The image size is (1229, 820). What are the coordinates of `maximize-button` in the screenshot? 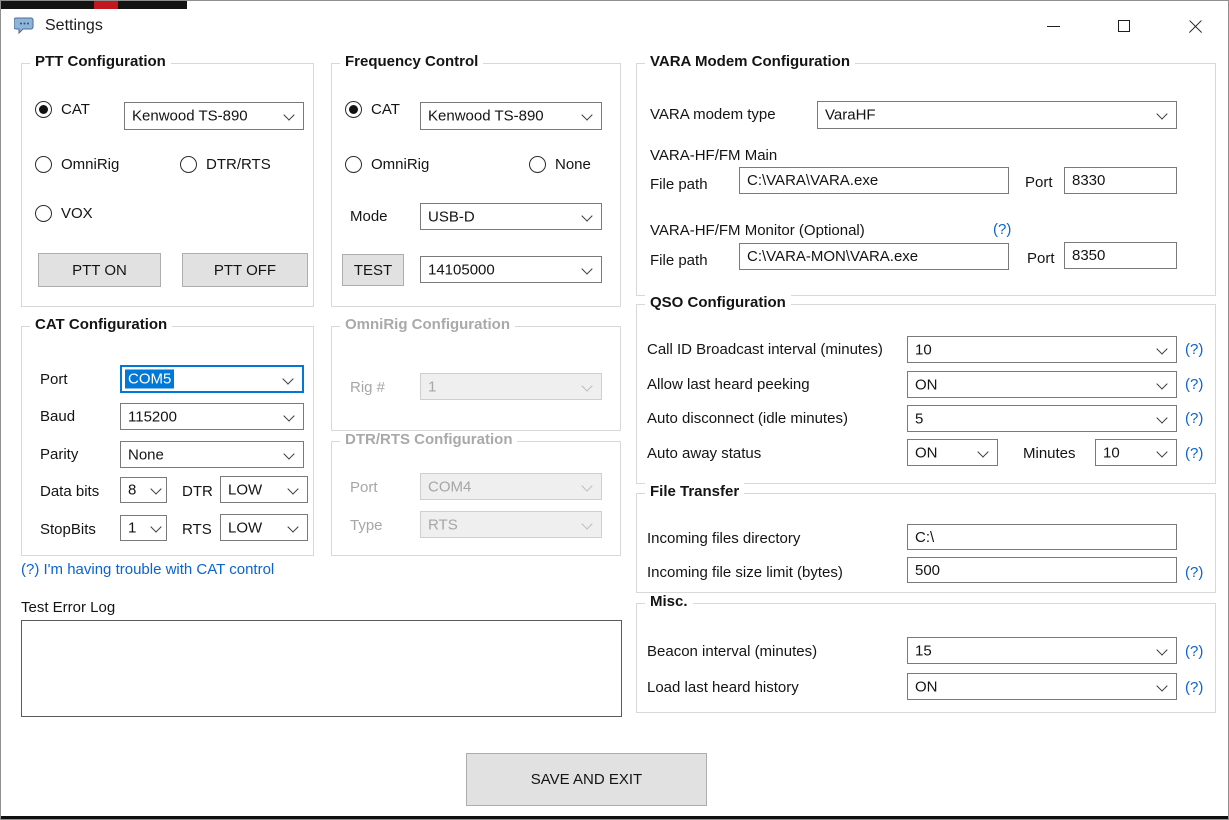 It's located at (1124, 26).